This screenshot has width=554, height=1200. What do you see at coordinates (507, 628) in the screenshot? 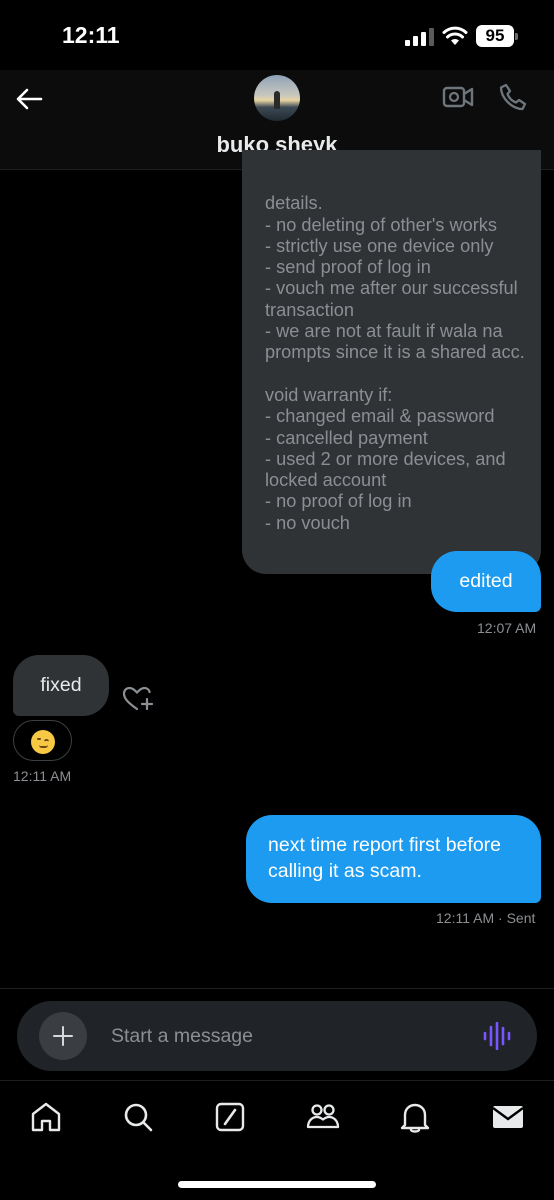
I see `message-timestamp: 12:07 AM` at bounding box center [507, 628].